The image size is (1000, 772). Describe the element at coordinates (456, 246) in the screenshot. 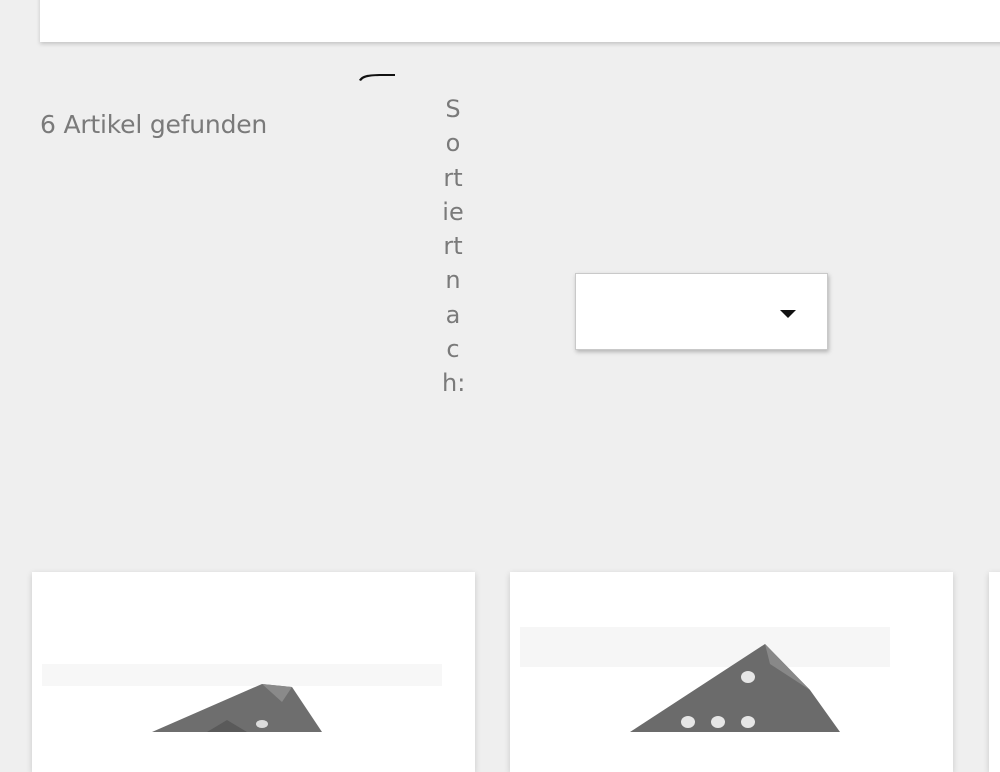

I see `sort-label: Sortiert nach:` at that location.